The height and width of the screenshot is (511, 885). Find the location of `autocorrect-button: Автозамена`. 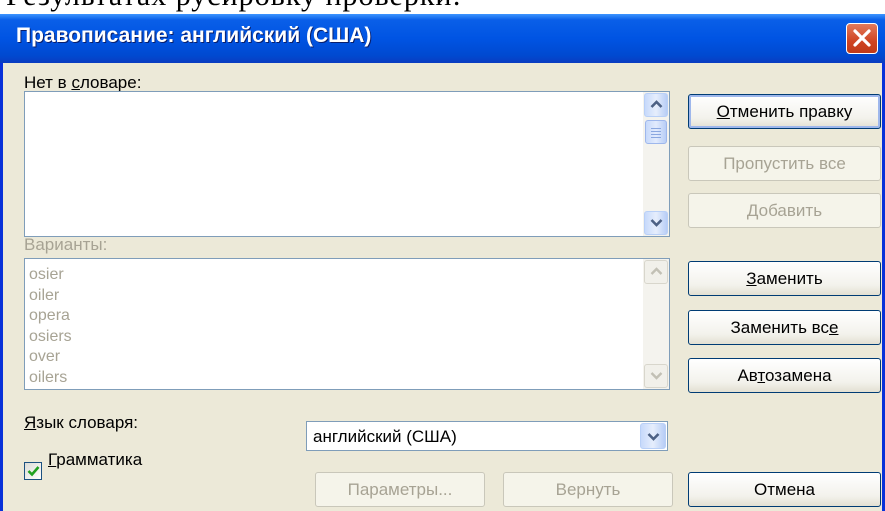

autocorrect-button: Автозамена is located at coordinates (784, 375).